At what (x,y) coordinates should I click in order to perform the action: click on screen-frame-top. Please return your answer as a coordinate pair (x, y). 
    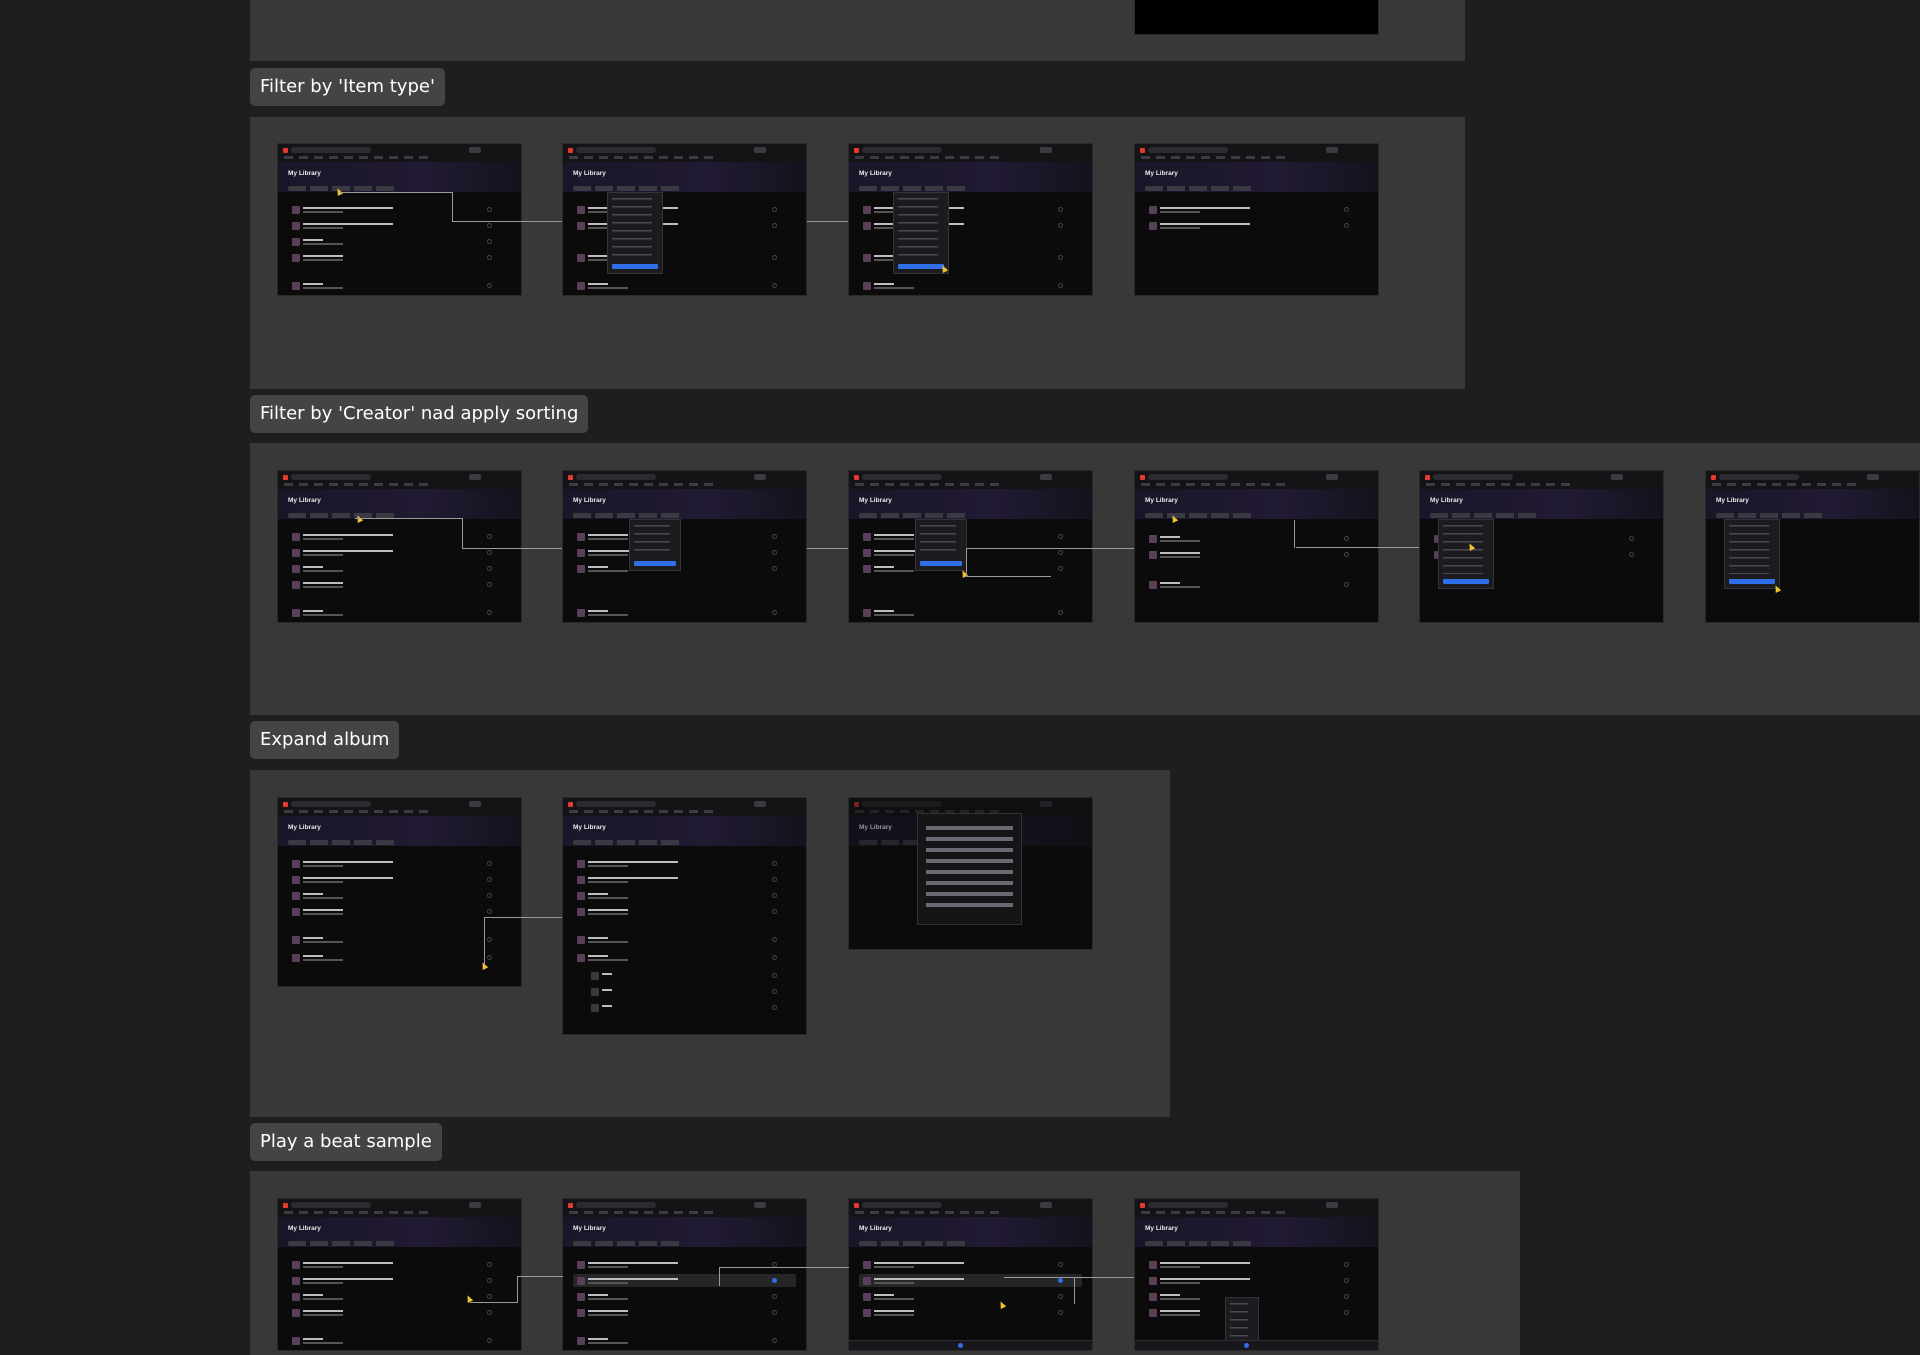
    Looking at the image, I should click on (1256, 17).